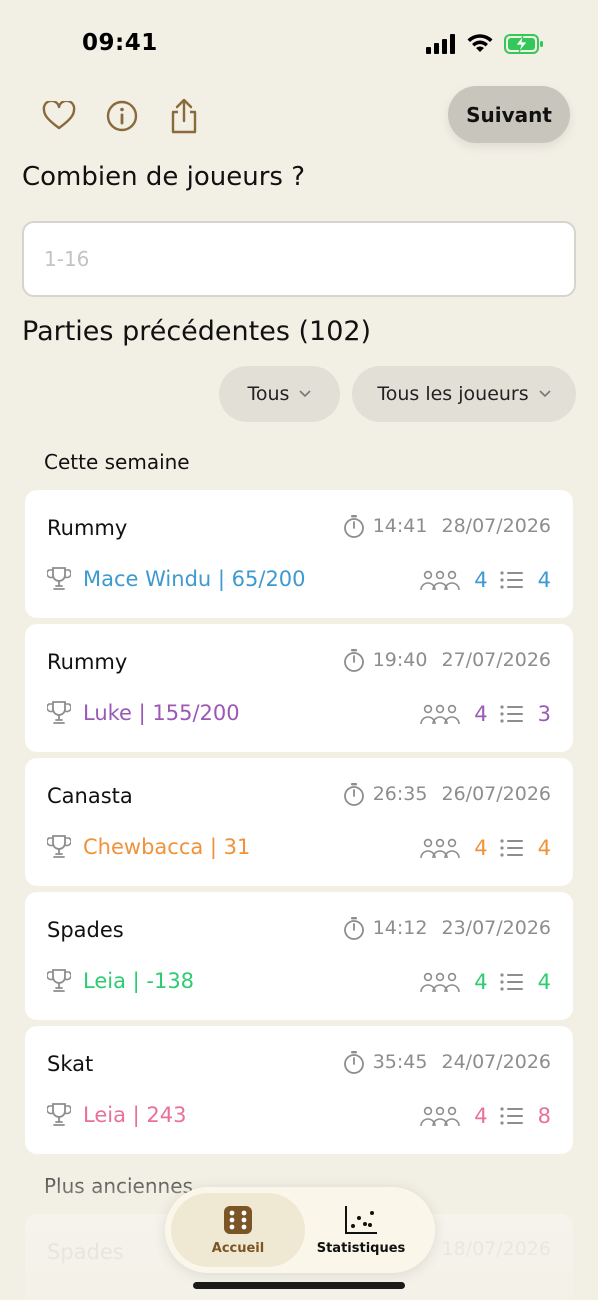 The width and height of the screenshot is (598, 1300). What do you see at coordinates (361, 1248) in the screenshot?
I see `tab-statistics-label: Statistiques` at bounding box center [361, 1248].